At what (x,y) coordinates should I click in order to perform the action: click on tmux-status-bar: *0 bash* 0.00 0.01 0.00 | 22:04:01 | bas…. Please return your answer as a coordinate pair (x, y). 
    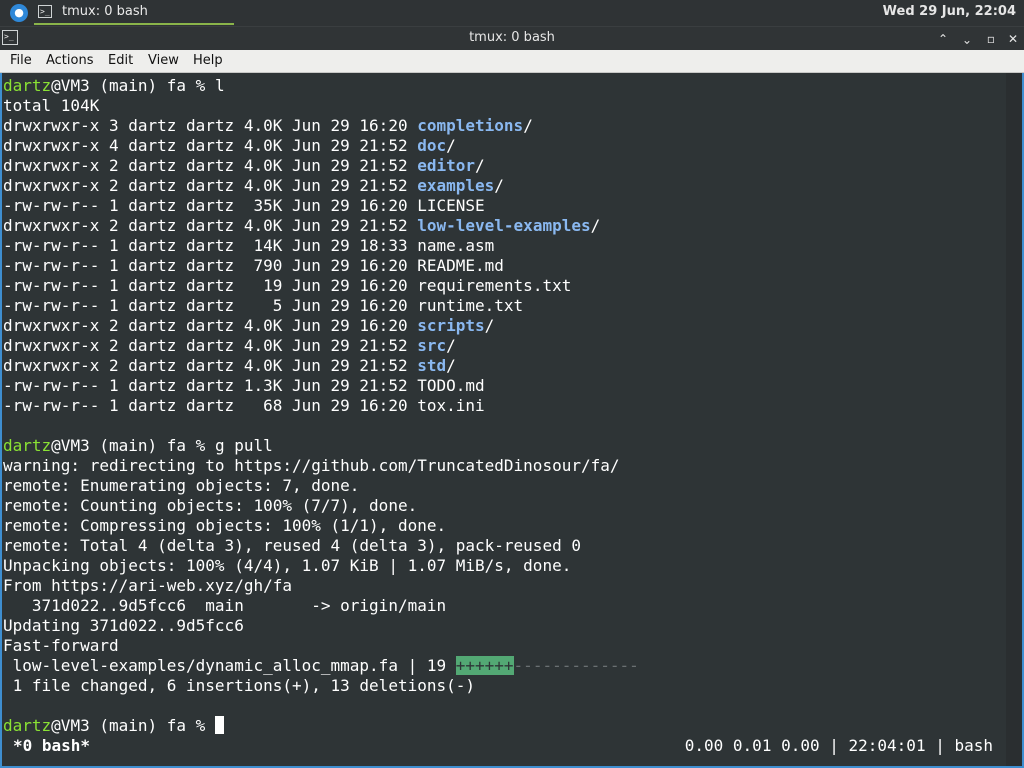
    Looking at the image, I should click on (503, 746).